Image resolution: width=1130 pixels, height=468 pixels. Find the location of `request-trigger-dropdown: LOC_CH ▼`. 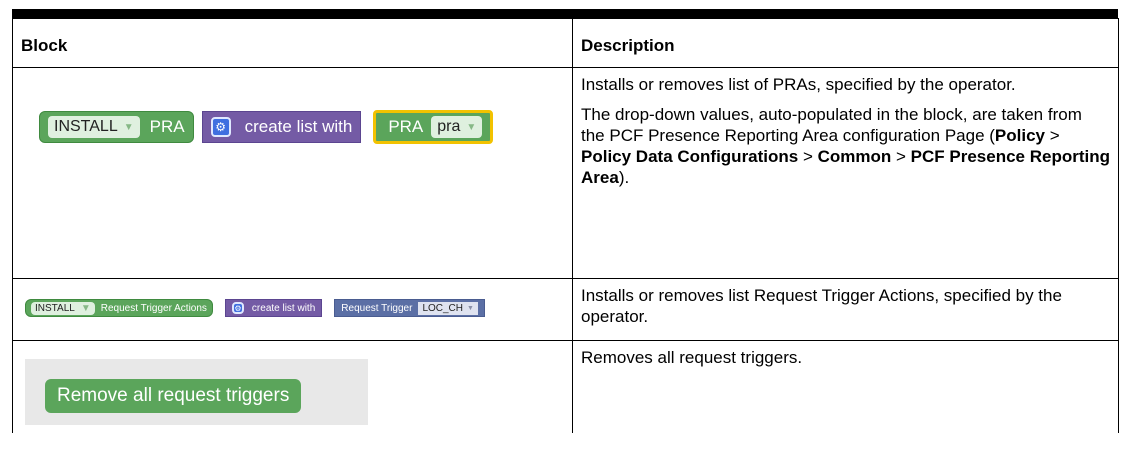

request-trigger-dropdown: LOC_CH ▼ is located at coordinates (448, 308).